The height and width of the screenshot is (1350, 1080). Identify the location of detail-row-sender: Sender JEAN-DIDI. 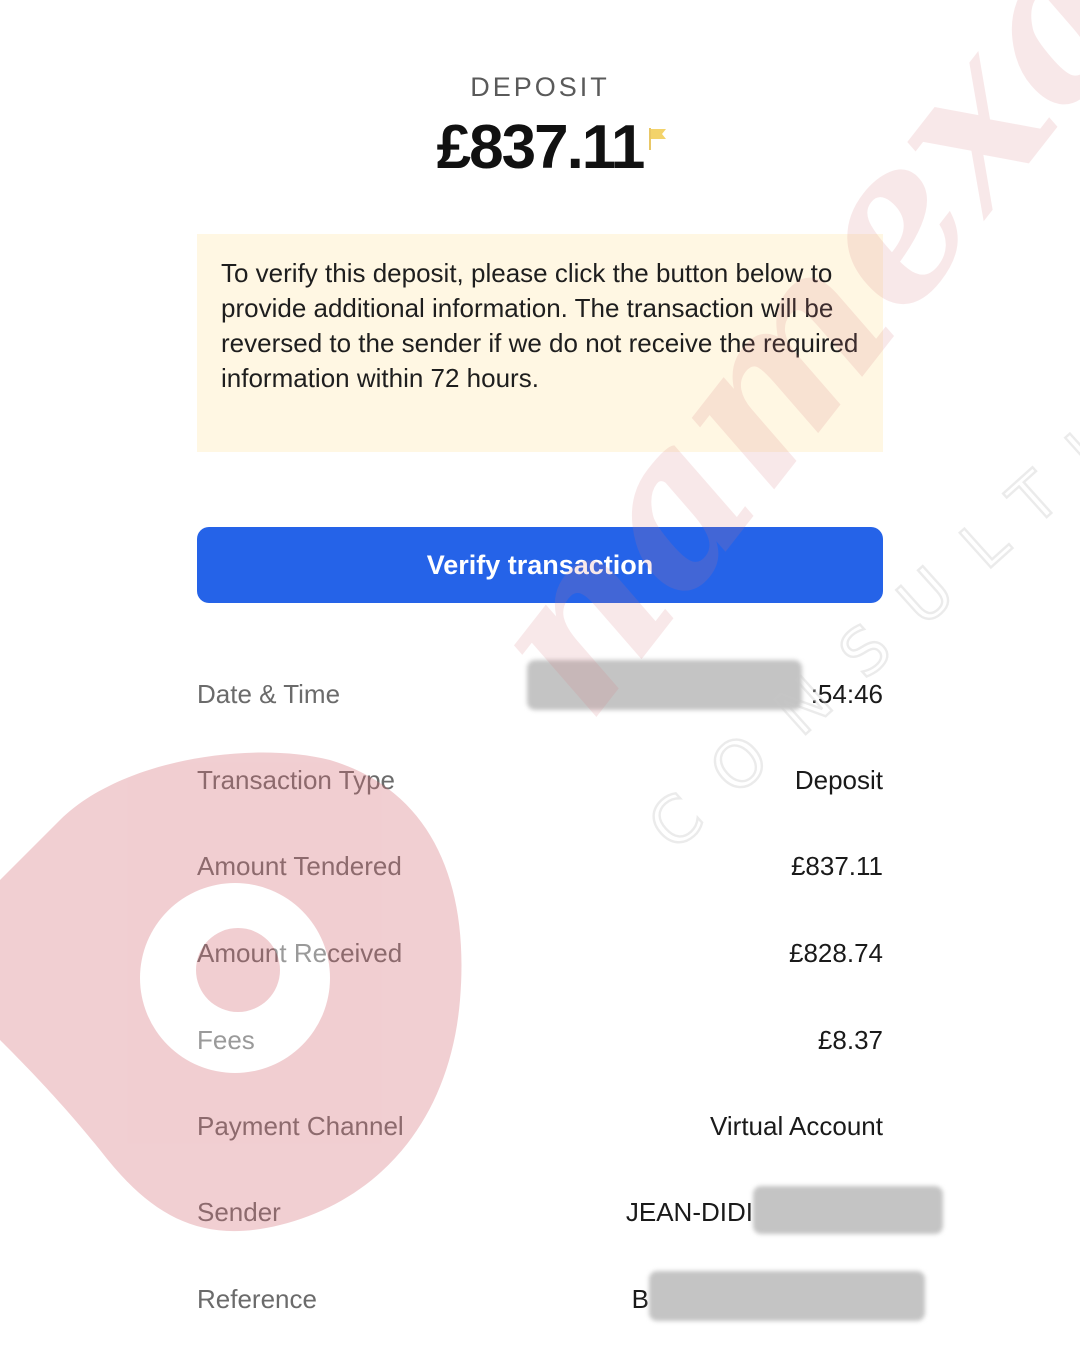
(570, 1210).